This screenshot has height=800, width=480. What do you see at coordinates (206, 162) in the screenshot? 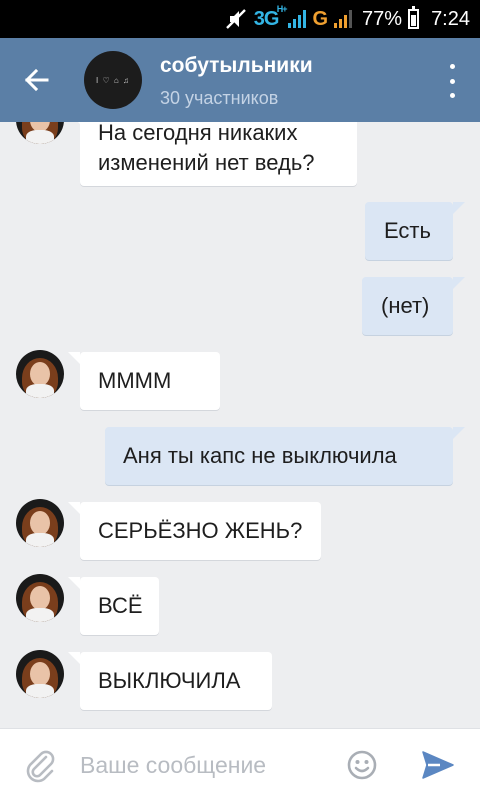
I see `message-text: изменений нет ведь?` at bounding box center [206, 162].